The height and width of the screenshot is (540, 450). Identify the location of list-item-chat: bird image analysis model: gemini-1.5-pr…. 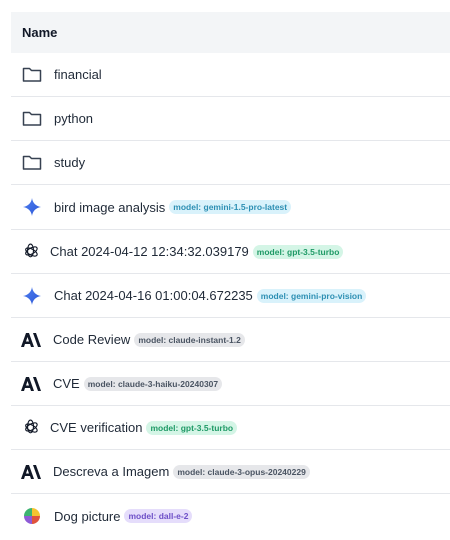
(230, 207).